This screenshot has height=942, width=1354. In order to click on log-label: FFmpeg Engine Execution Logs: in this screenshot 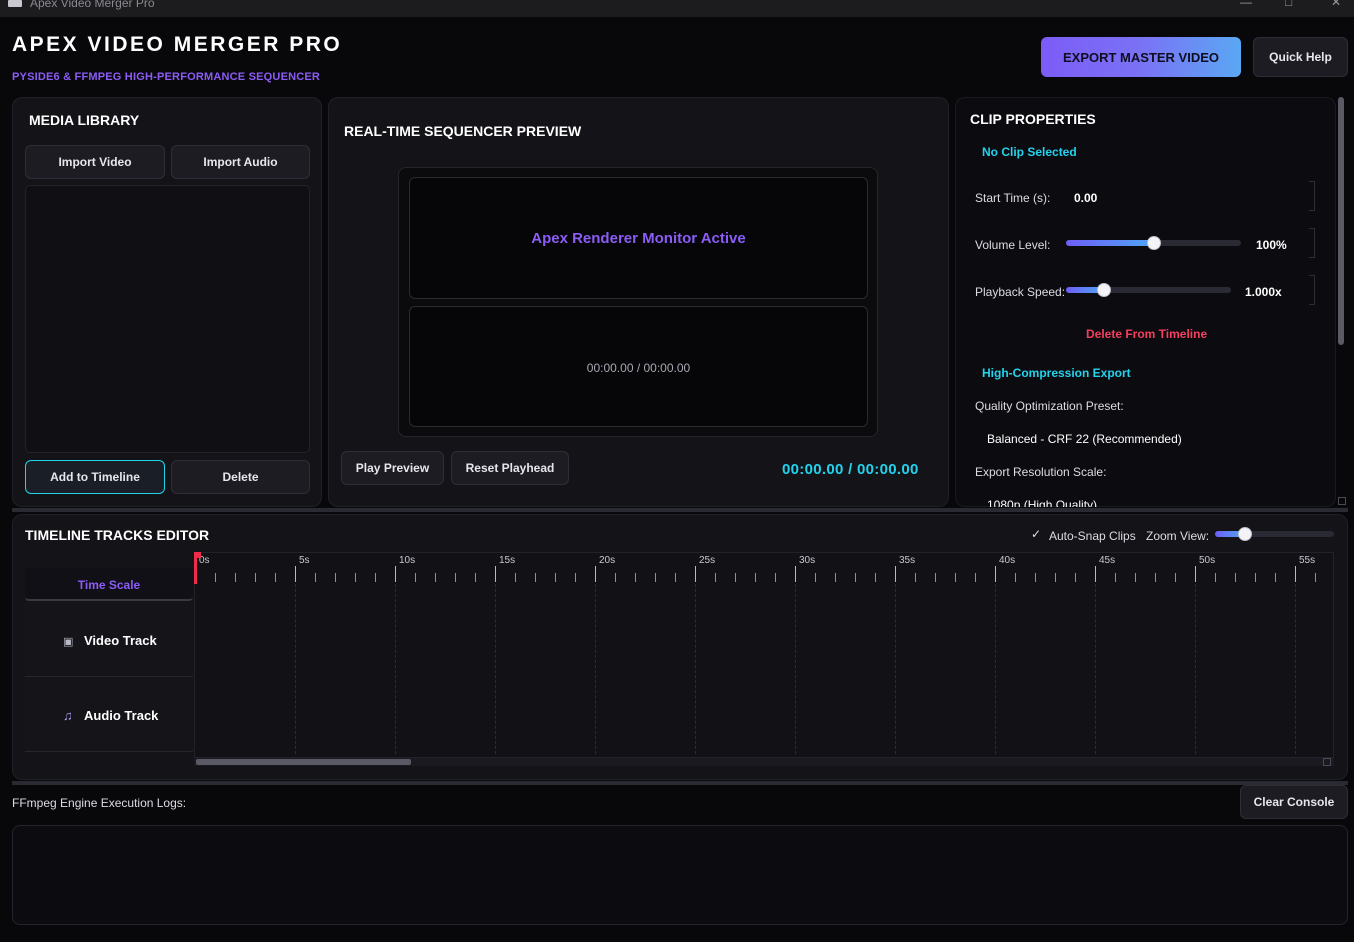, I will do `click(99, 803)`.